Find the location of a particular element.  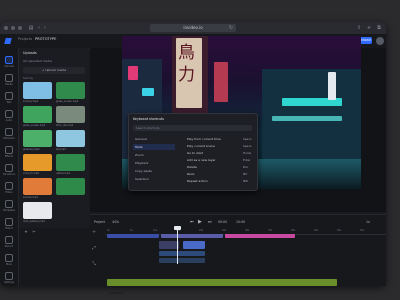

sidebar-item-label: Uploads is located at coordinates (9, 66).